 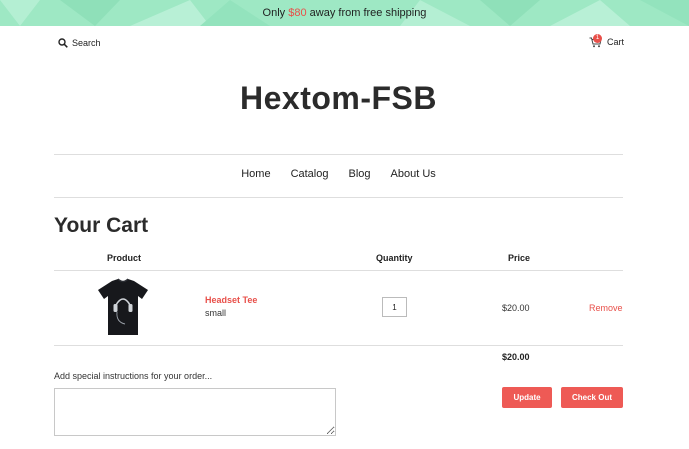 I want to click on product-name-link: Headset Tee, so click(x=231, y=300).